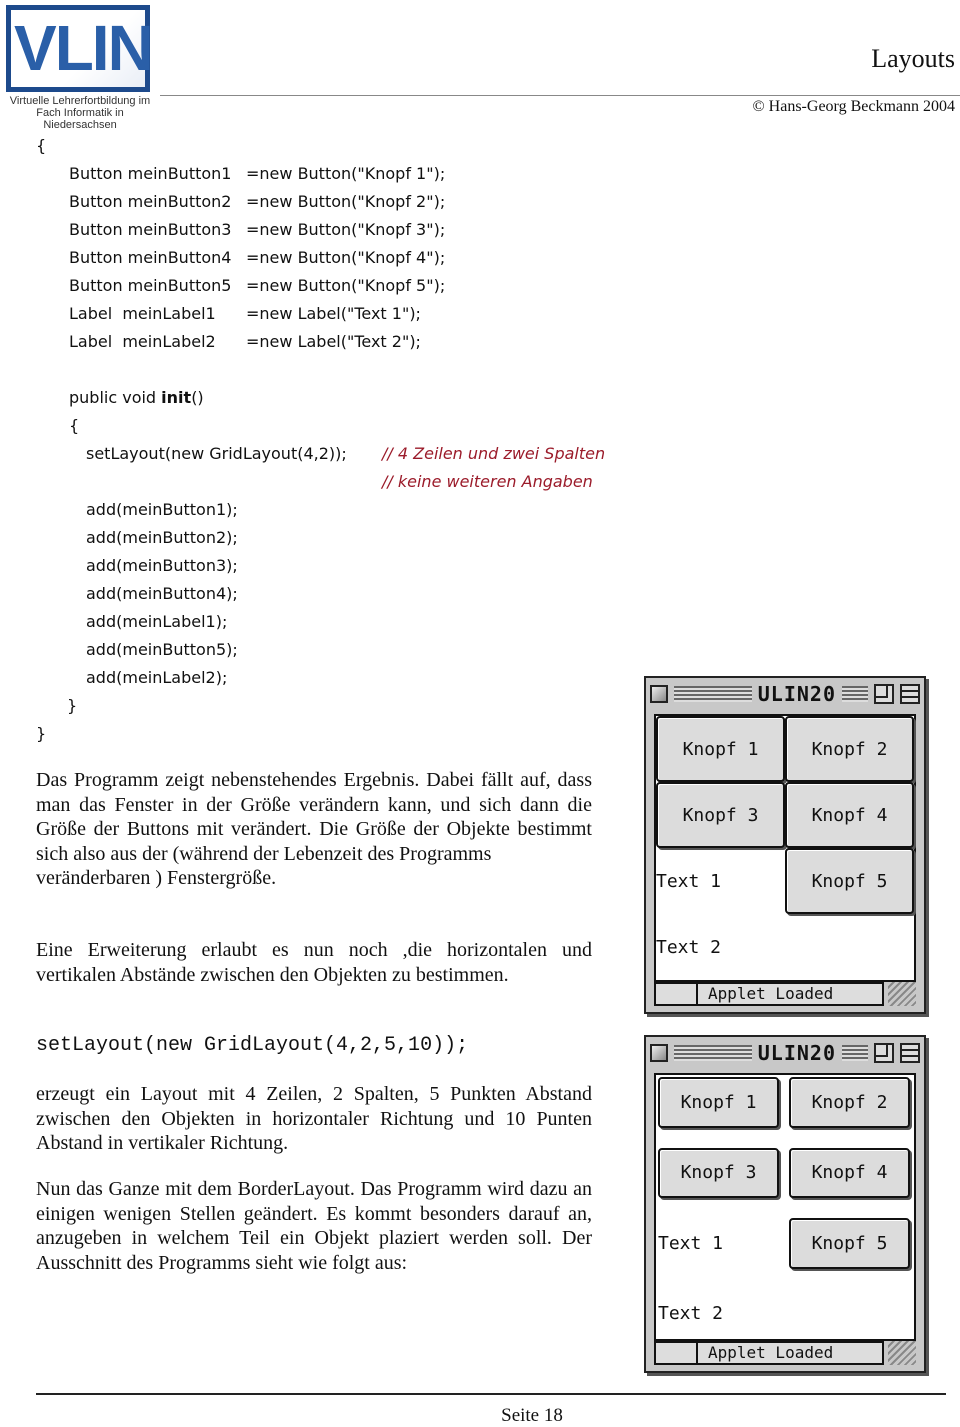 This screenshot has width=960, height=1427. What do you see at coordinates (41, 733) in the screenshot?
I see `code-close-brace: }` at bounding box center [41, 733].